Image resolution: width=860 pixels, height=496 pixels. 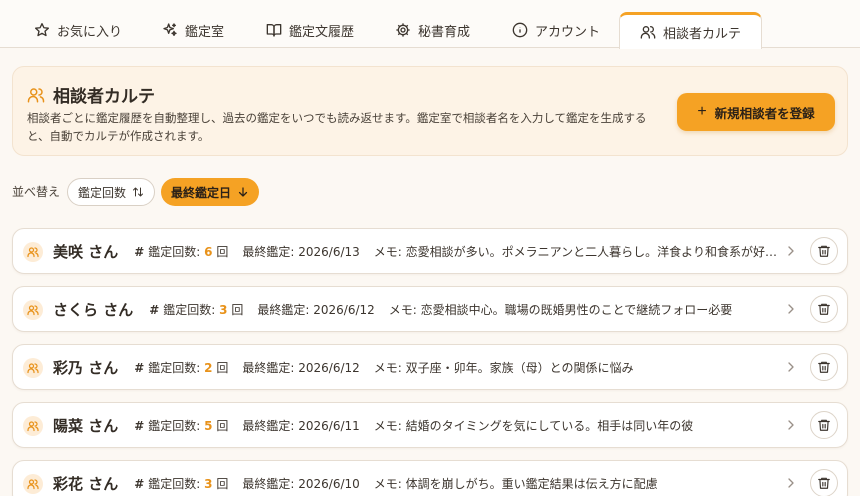 I want to click on memo-text: 恋愛相談中心。職場の既婚男性のことで継続フォロー必要, so click(x=576, y=309).